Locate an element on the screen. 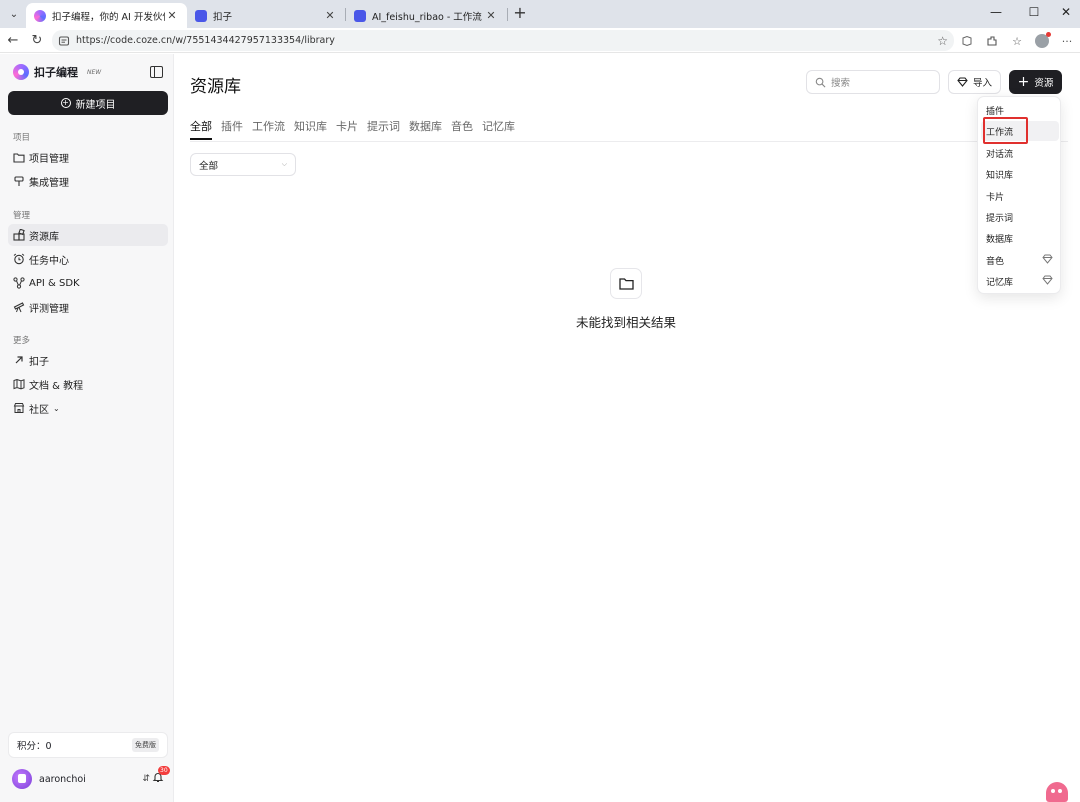  premium-diamond-icon is located at coordinates (1047, 280).